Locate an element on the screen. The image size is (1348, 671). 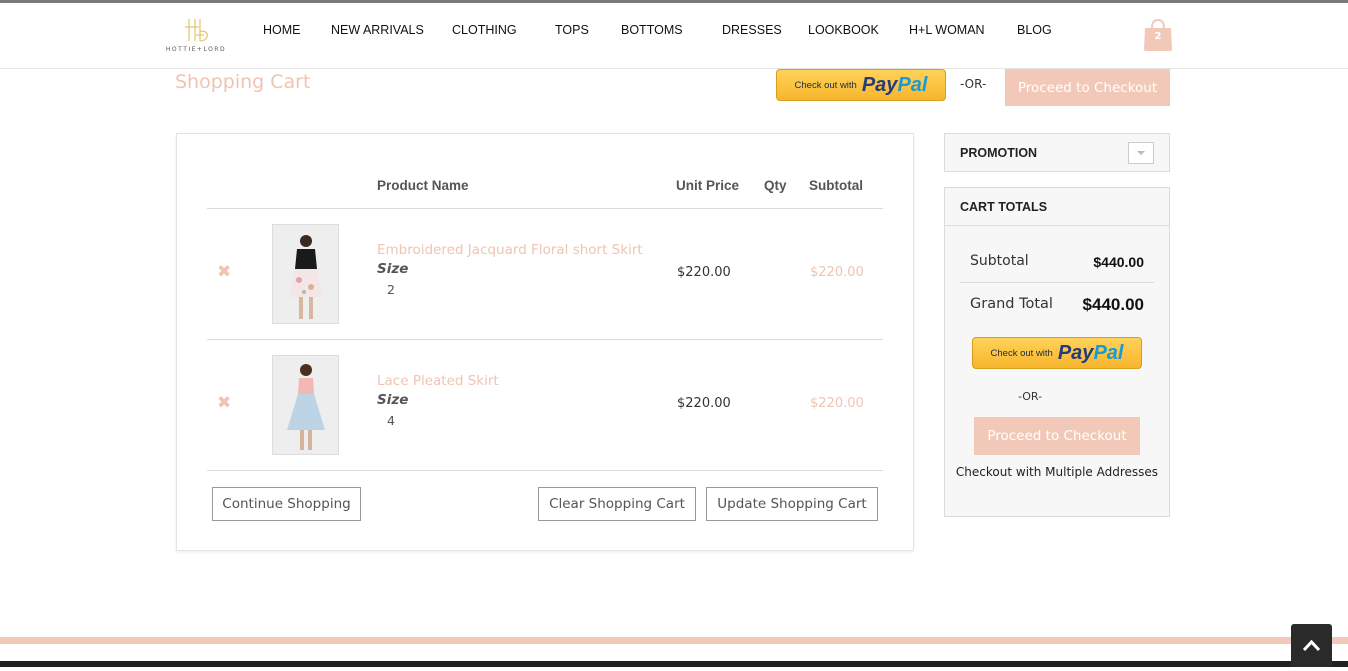
grand-total-value: $440.00 is located at coordinates (1113, 304).